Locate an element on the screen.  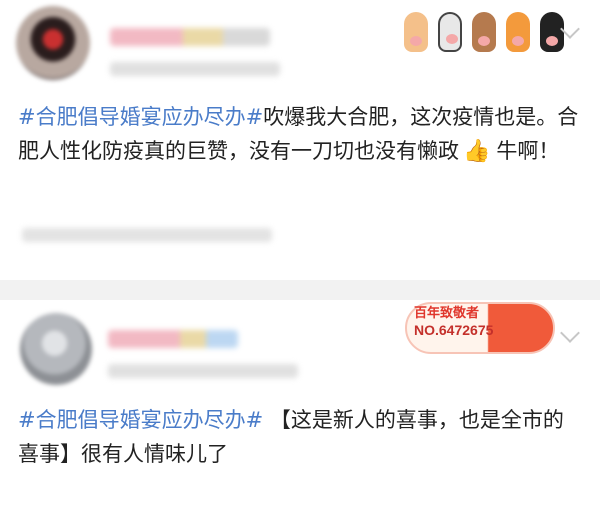
post-tail-text: 牛啊！ is located at coordinates (528, 151).